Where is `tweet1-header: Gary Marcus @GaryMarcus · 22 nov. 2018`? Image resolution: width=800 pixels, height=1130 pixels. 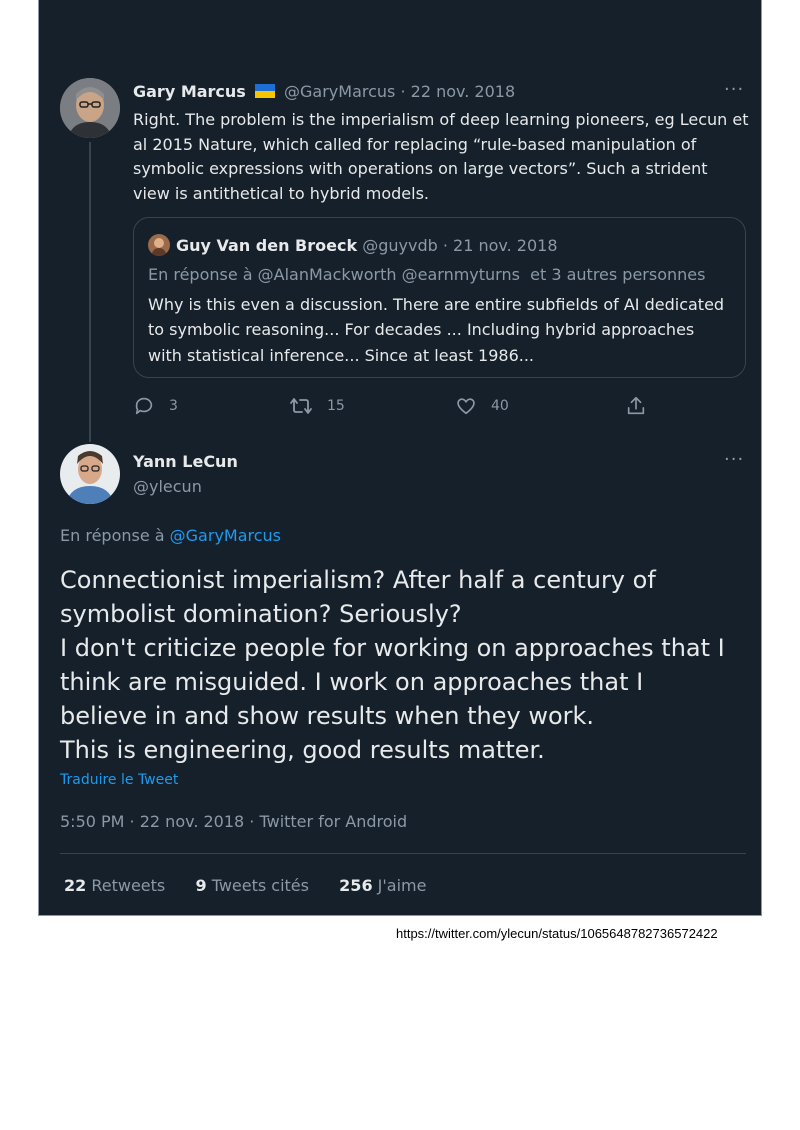
tweet1-header: Gary Marcus @GaryMarcus · 22 nov. 2018 is located at coordinates (324, 91).